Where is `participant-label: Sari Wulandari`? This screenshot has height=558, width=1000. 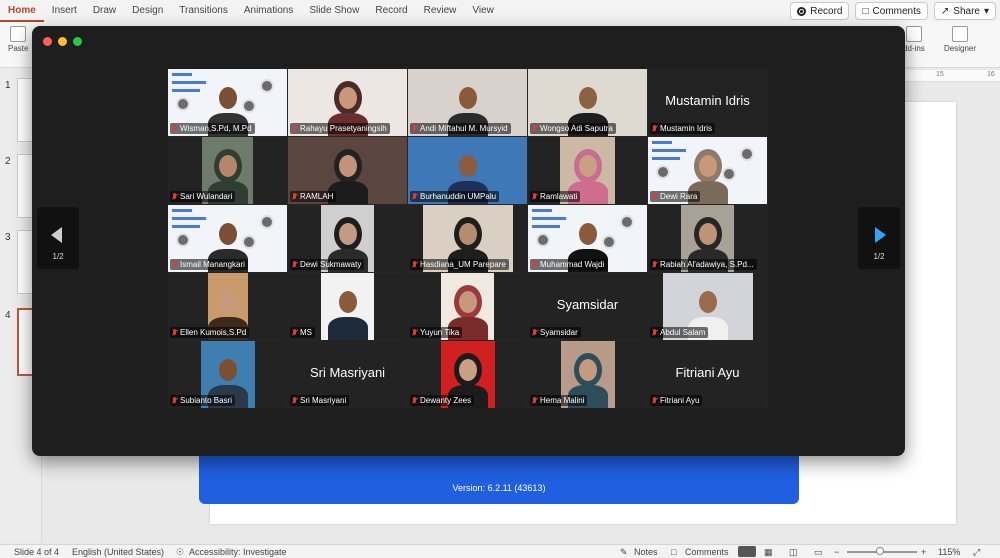 participant-label: Sari Wulandari is located at coordinates (203, 196).